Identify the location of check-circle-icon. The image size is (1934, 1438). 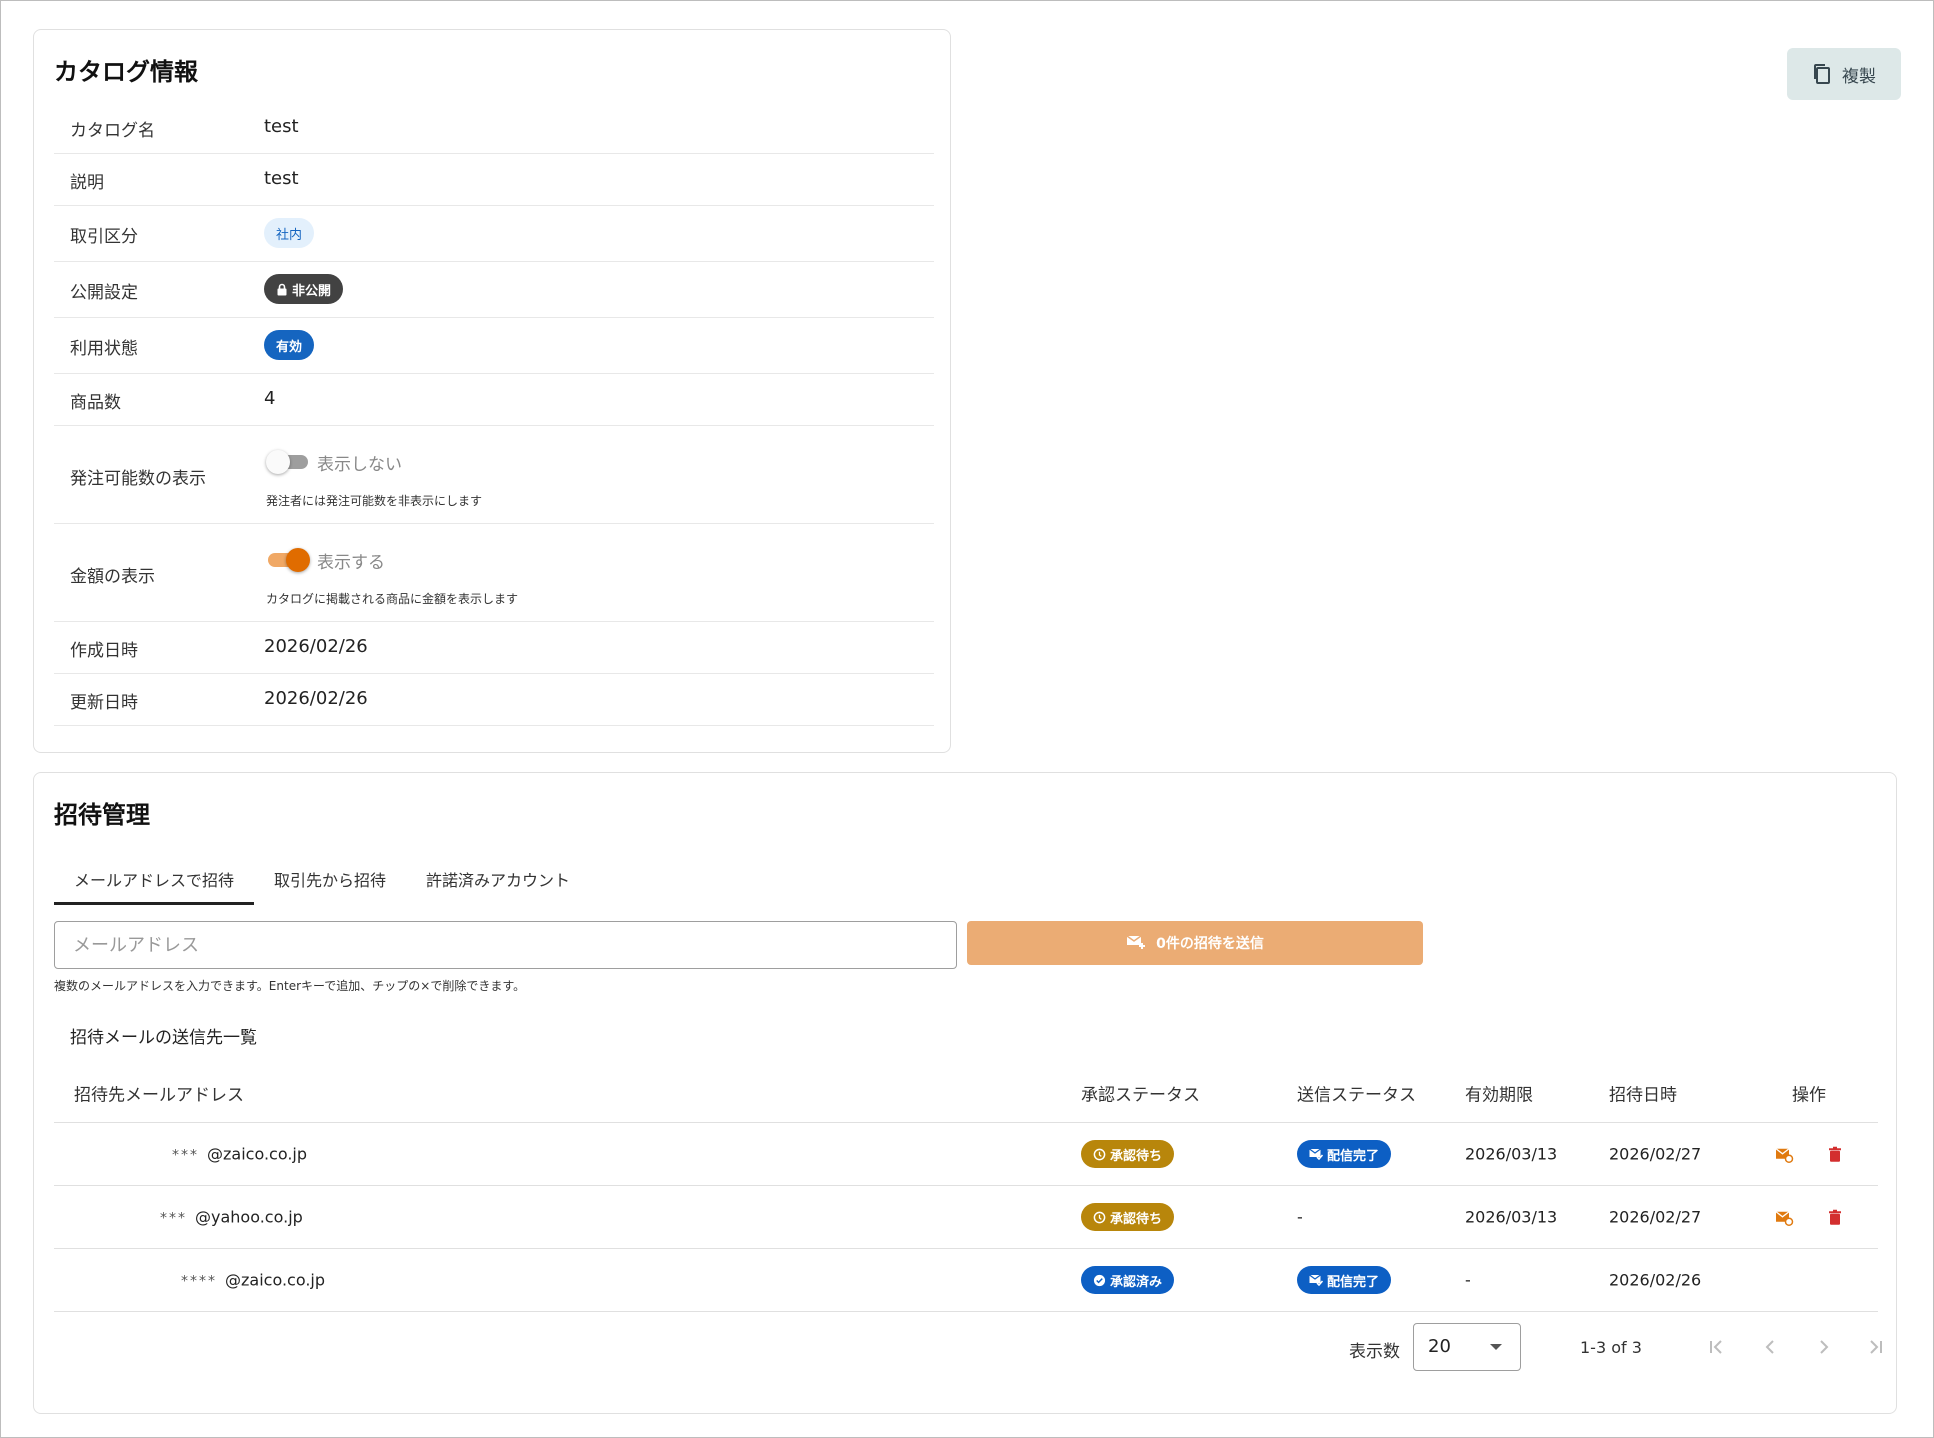
(1099, 1280).